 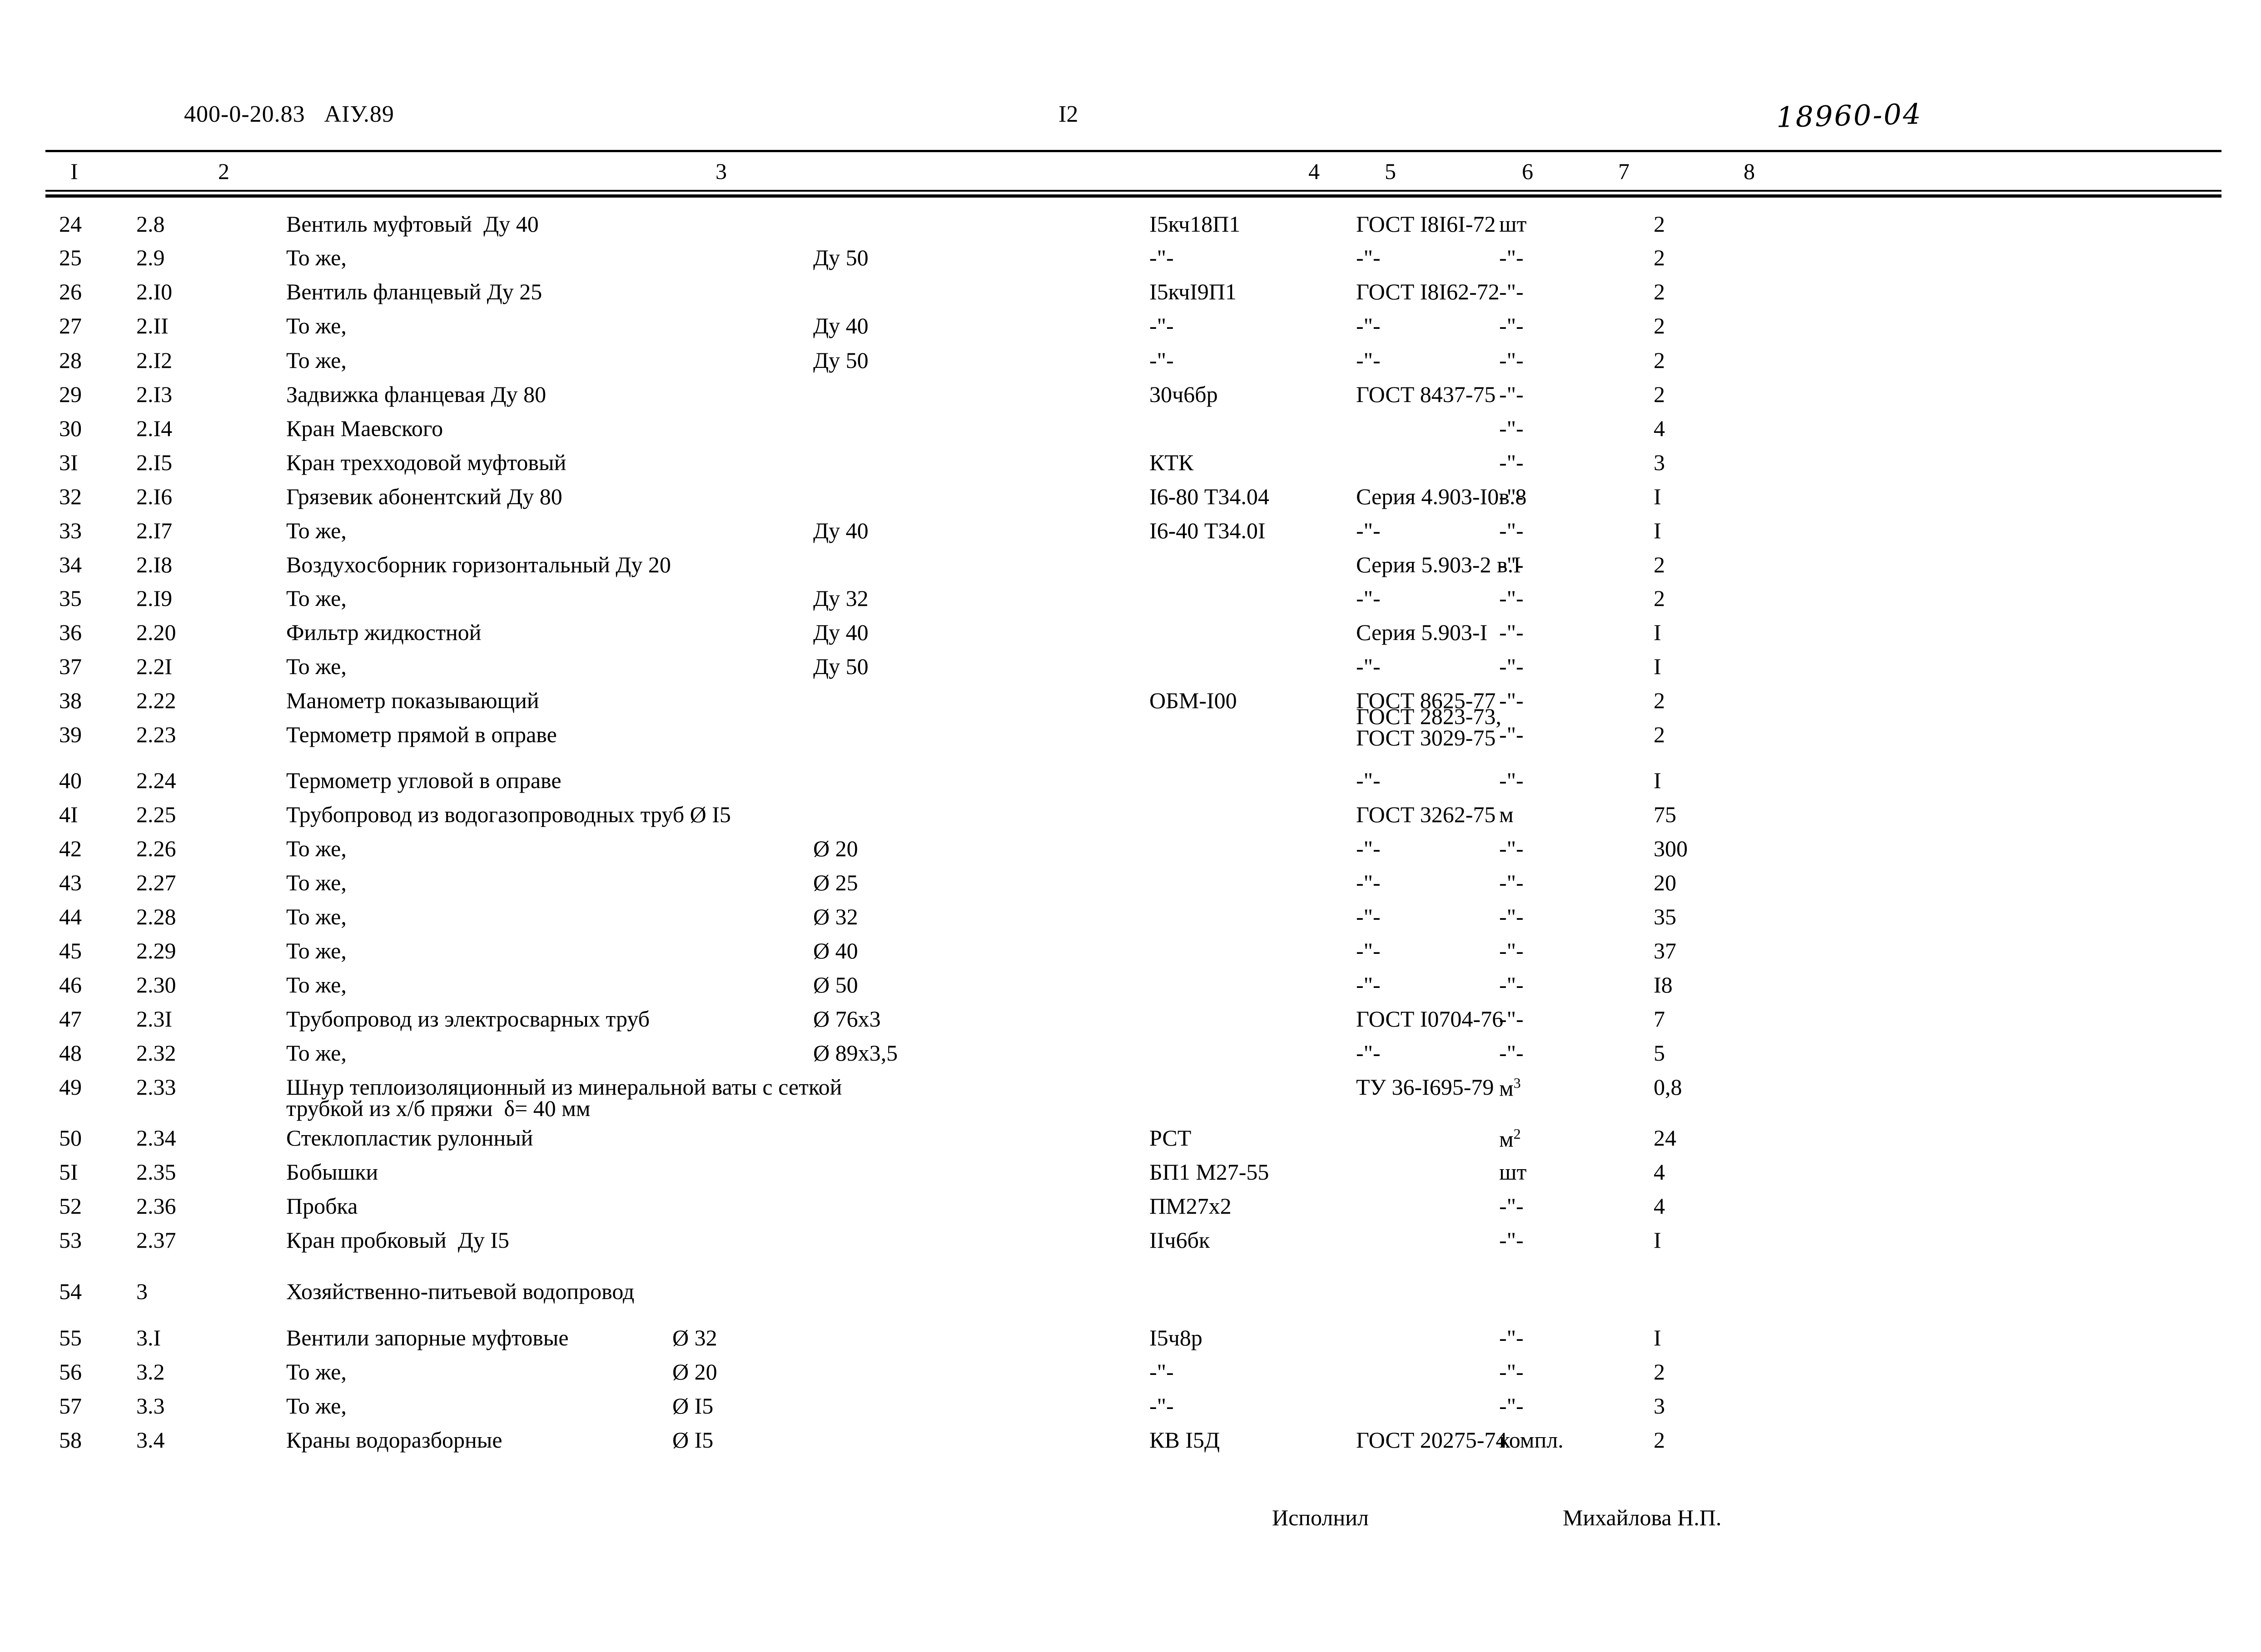 What do you see at coordinates (156, 1240) in the screenshot?
I see `position-number-cell: 2.37` at bounding box center [156, 1240].